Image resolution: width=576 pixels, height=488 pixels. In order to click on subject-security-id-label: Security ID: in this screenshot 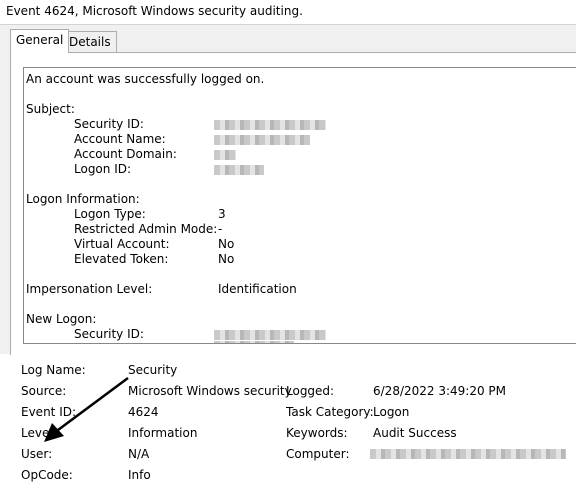, I will do `click(109, 124)`.